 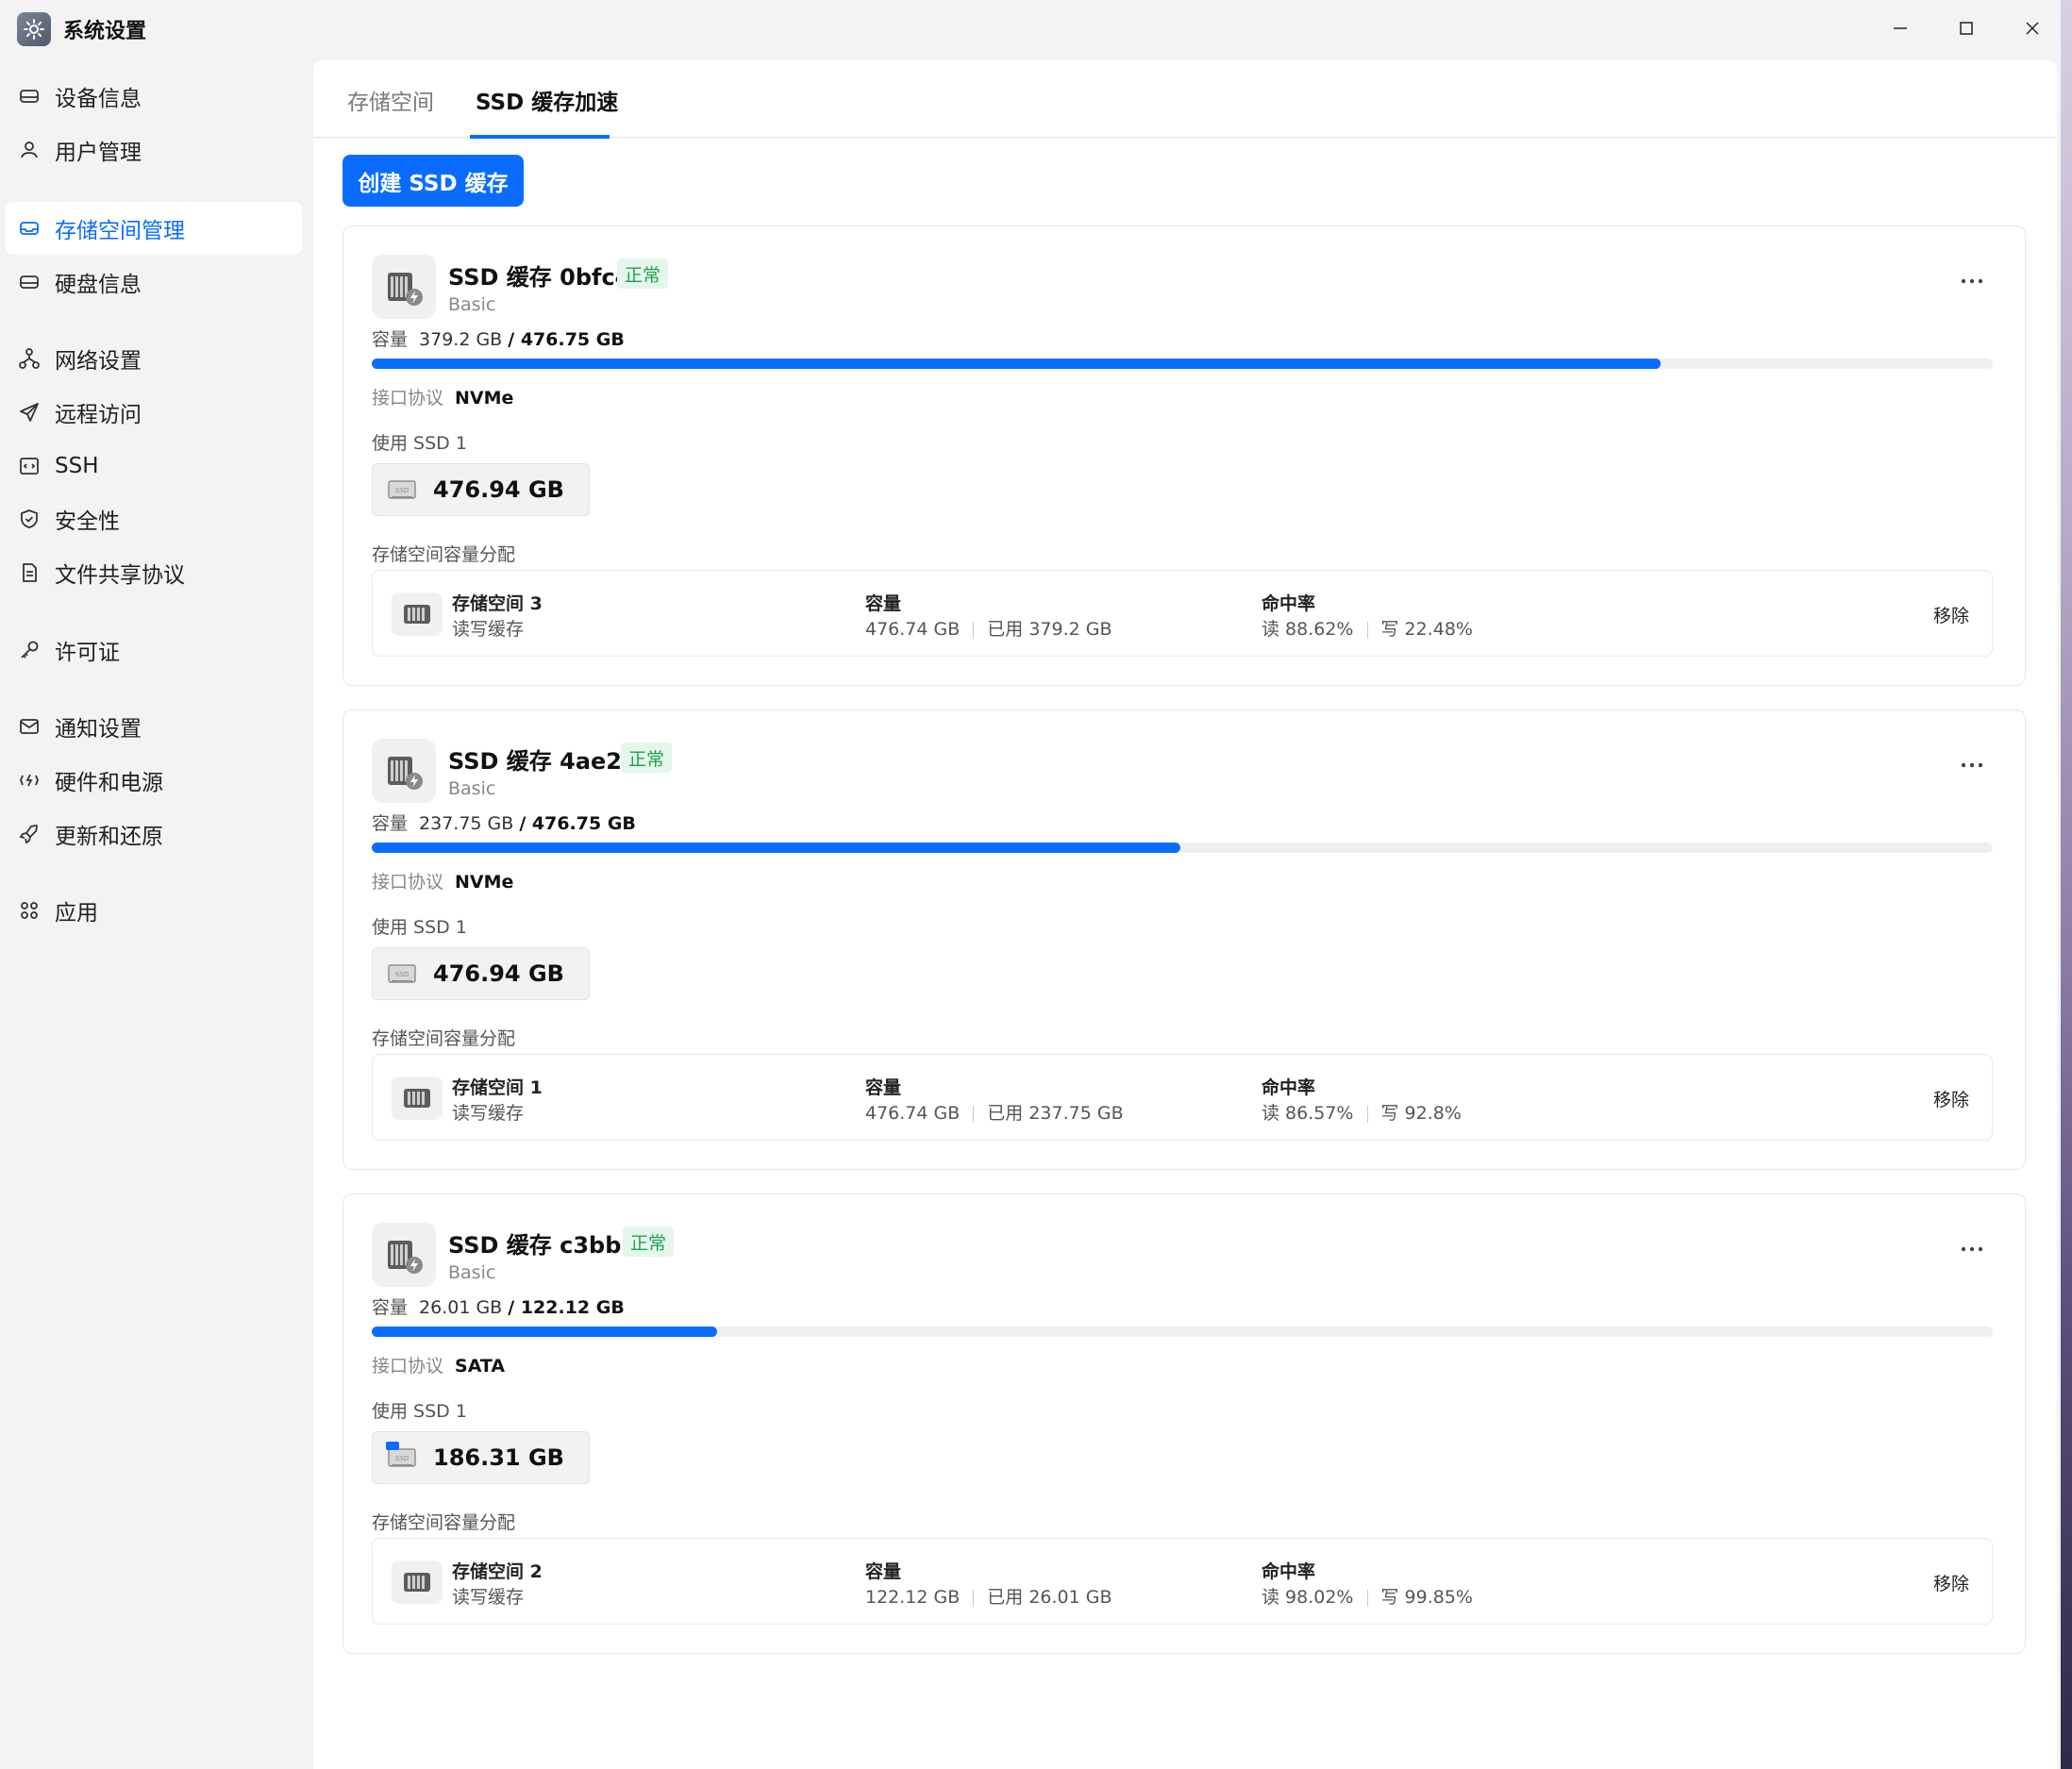 I want to click on capacity-total: / 122.12 GB, so click(x=566, y=1307).